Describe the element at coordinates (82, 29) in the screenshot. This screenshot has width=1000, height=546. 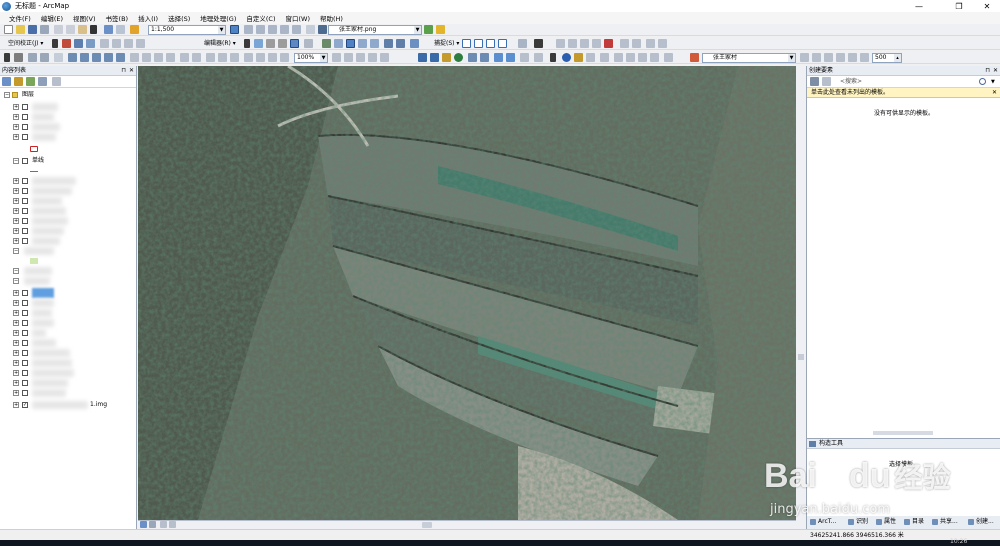
I see `paste-icon` at that location.